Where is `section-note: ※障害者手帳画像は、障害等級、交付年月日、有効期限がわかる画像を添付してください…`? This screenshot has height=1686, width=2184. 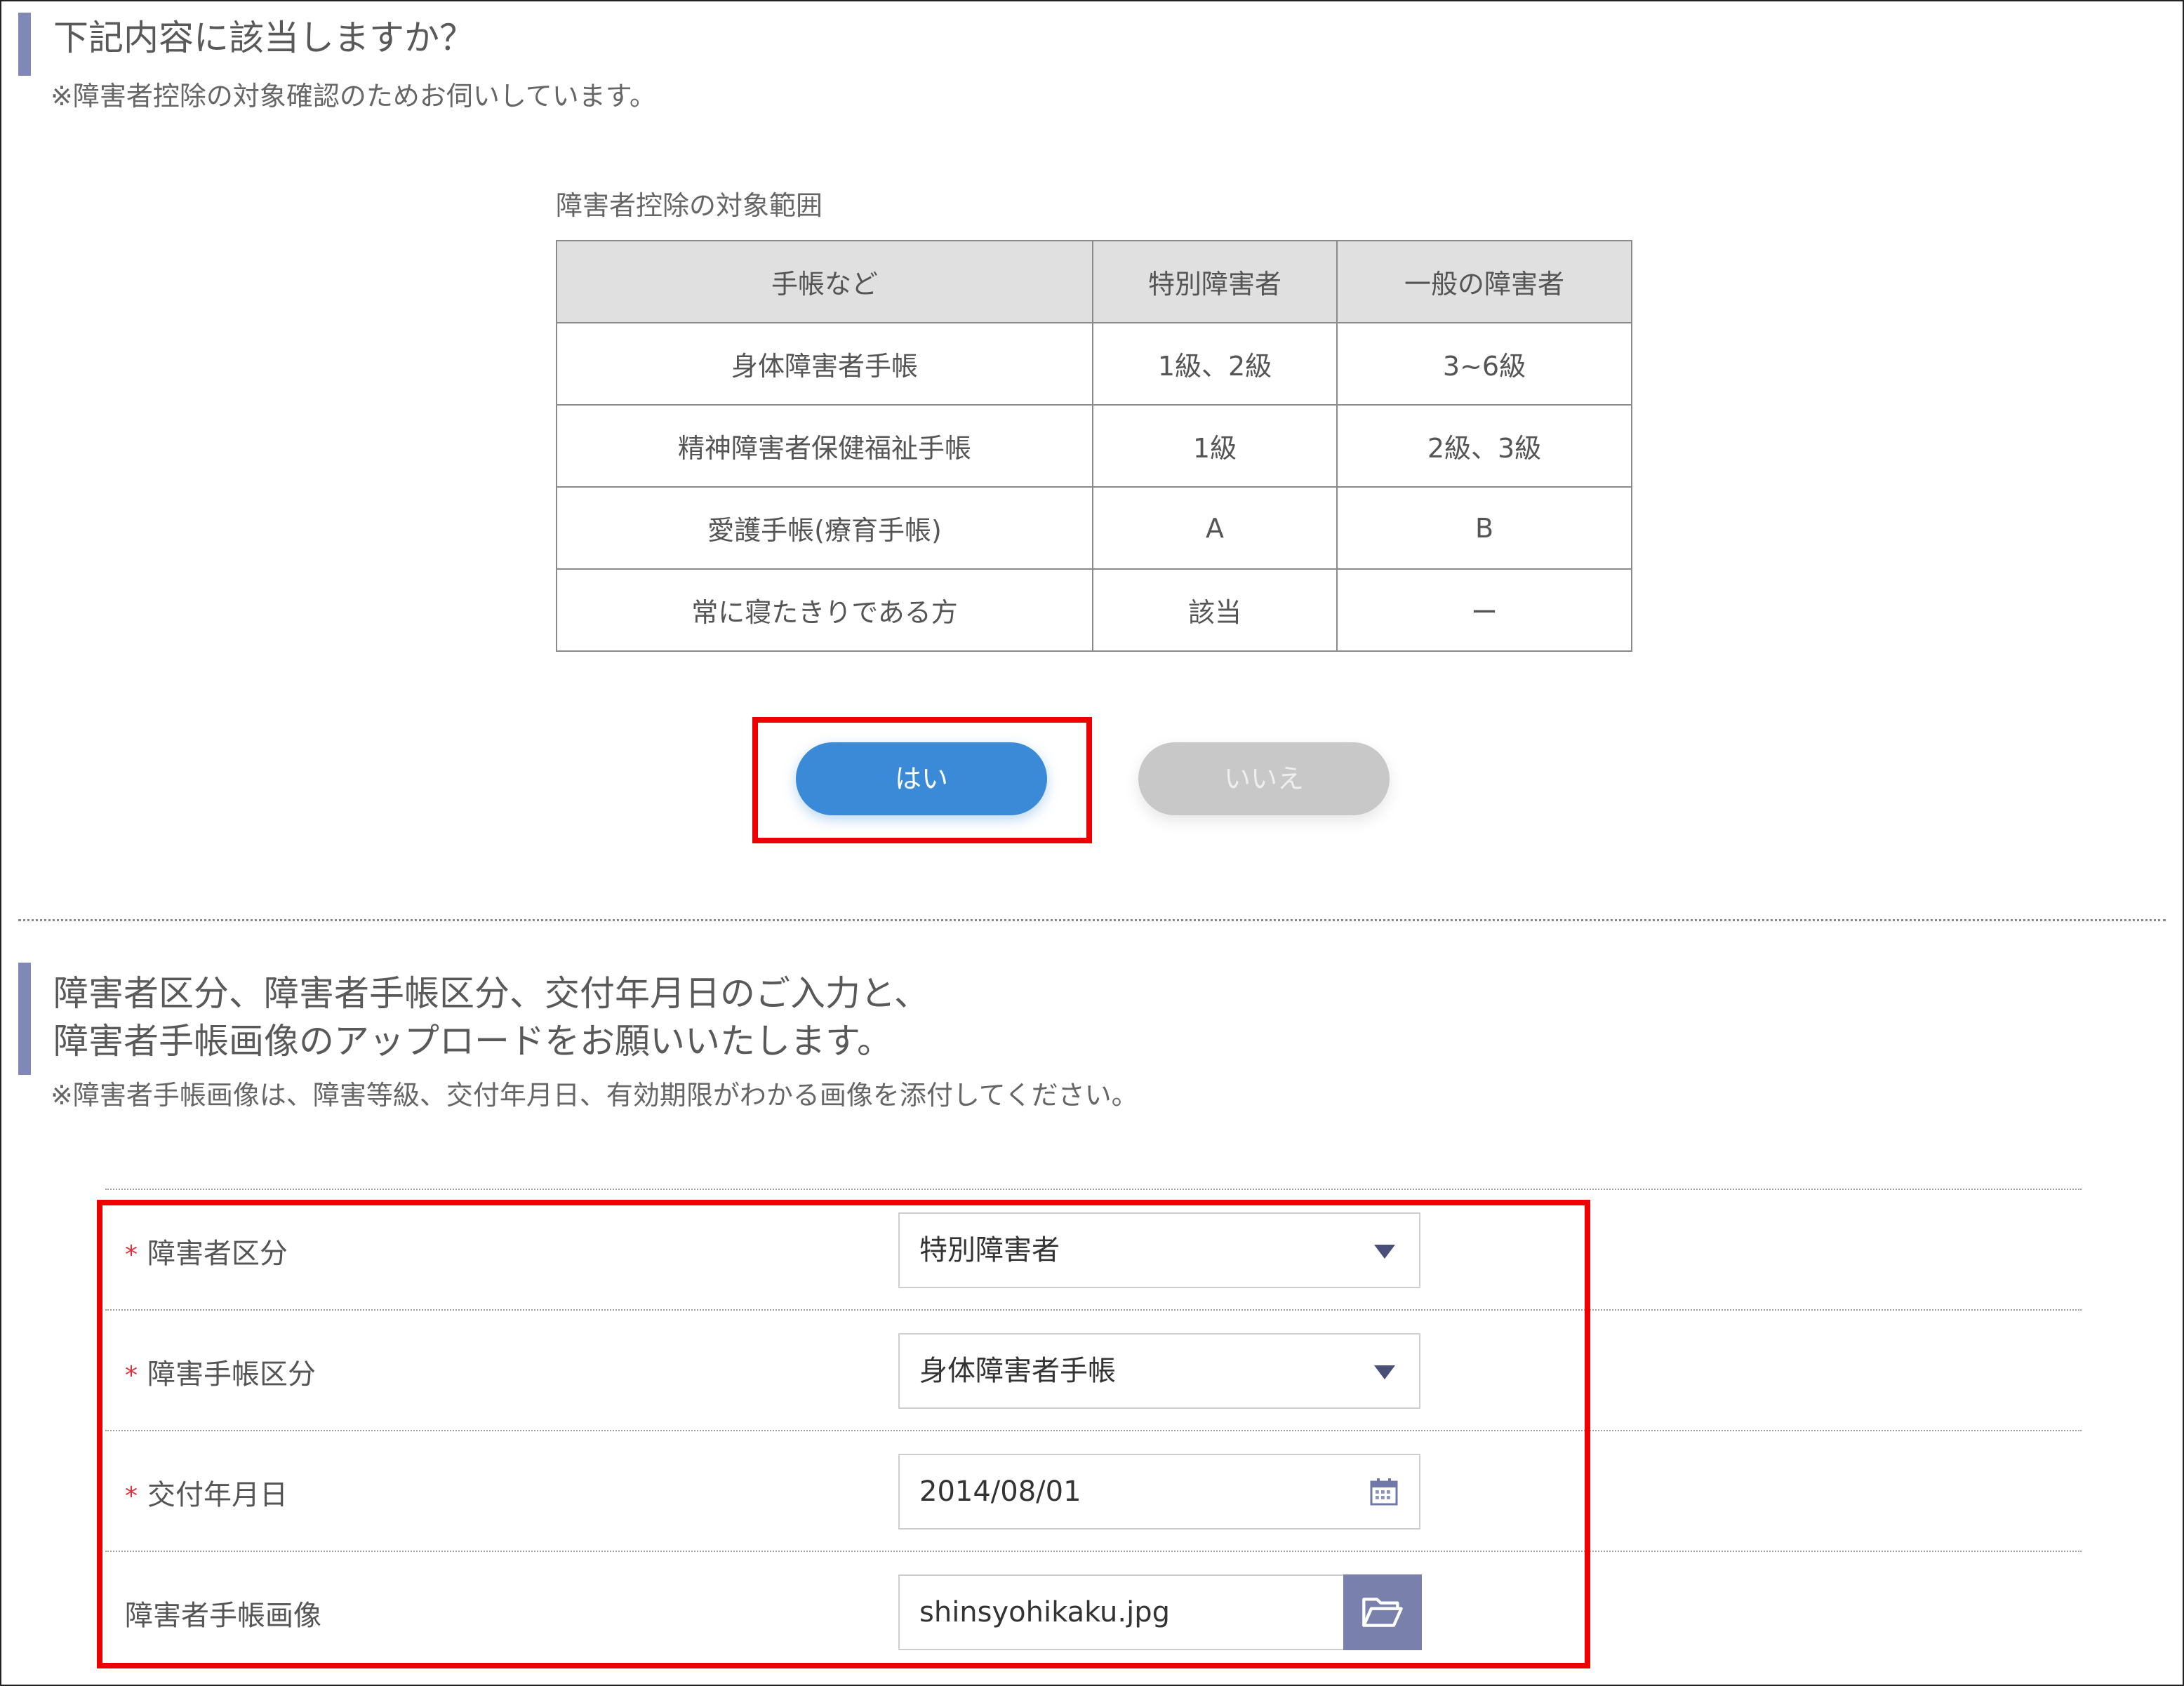
section-note: ※障害者手帳画像は、障害等級、交付年月日、有効期限がわかる画像を添付してください… is located at coordinates (594, 1095).